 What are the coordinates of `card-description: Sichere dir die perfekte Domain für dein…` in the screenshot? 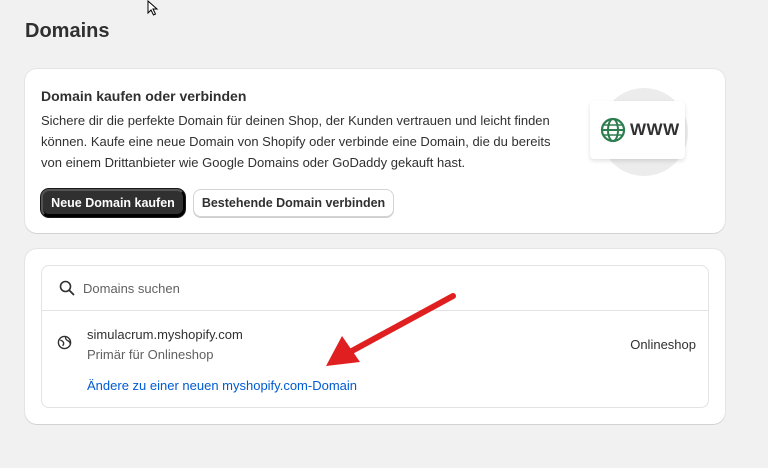 It's located at (296, 141).